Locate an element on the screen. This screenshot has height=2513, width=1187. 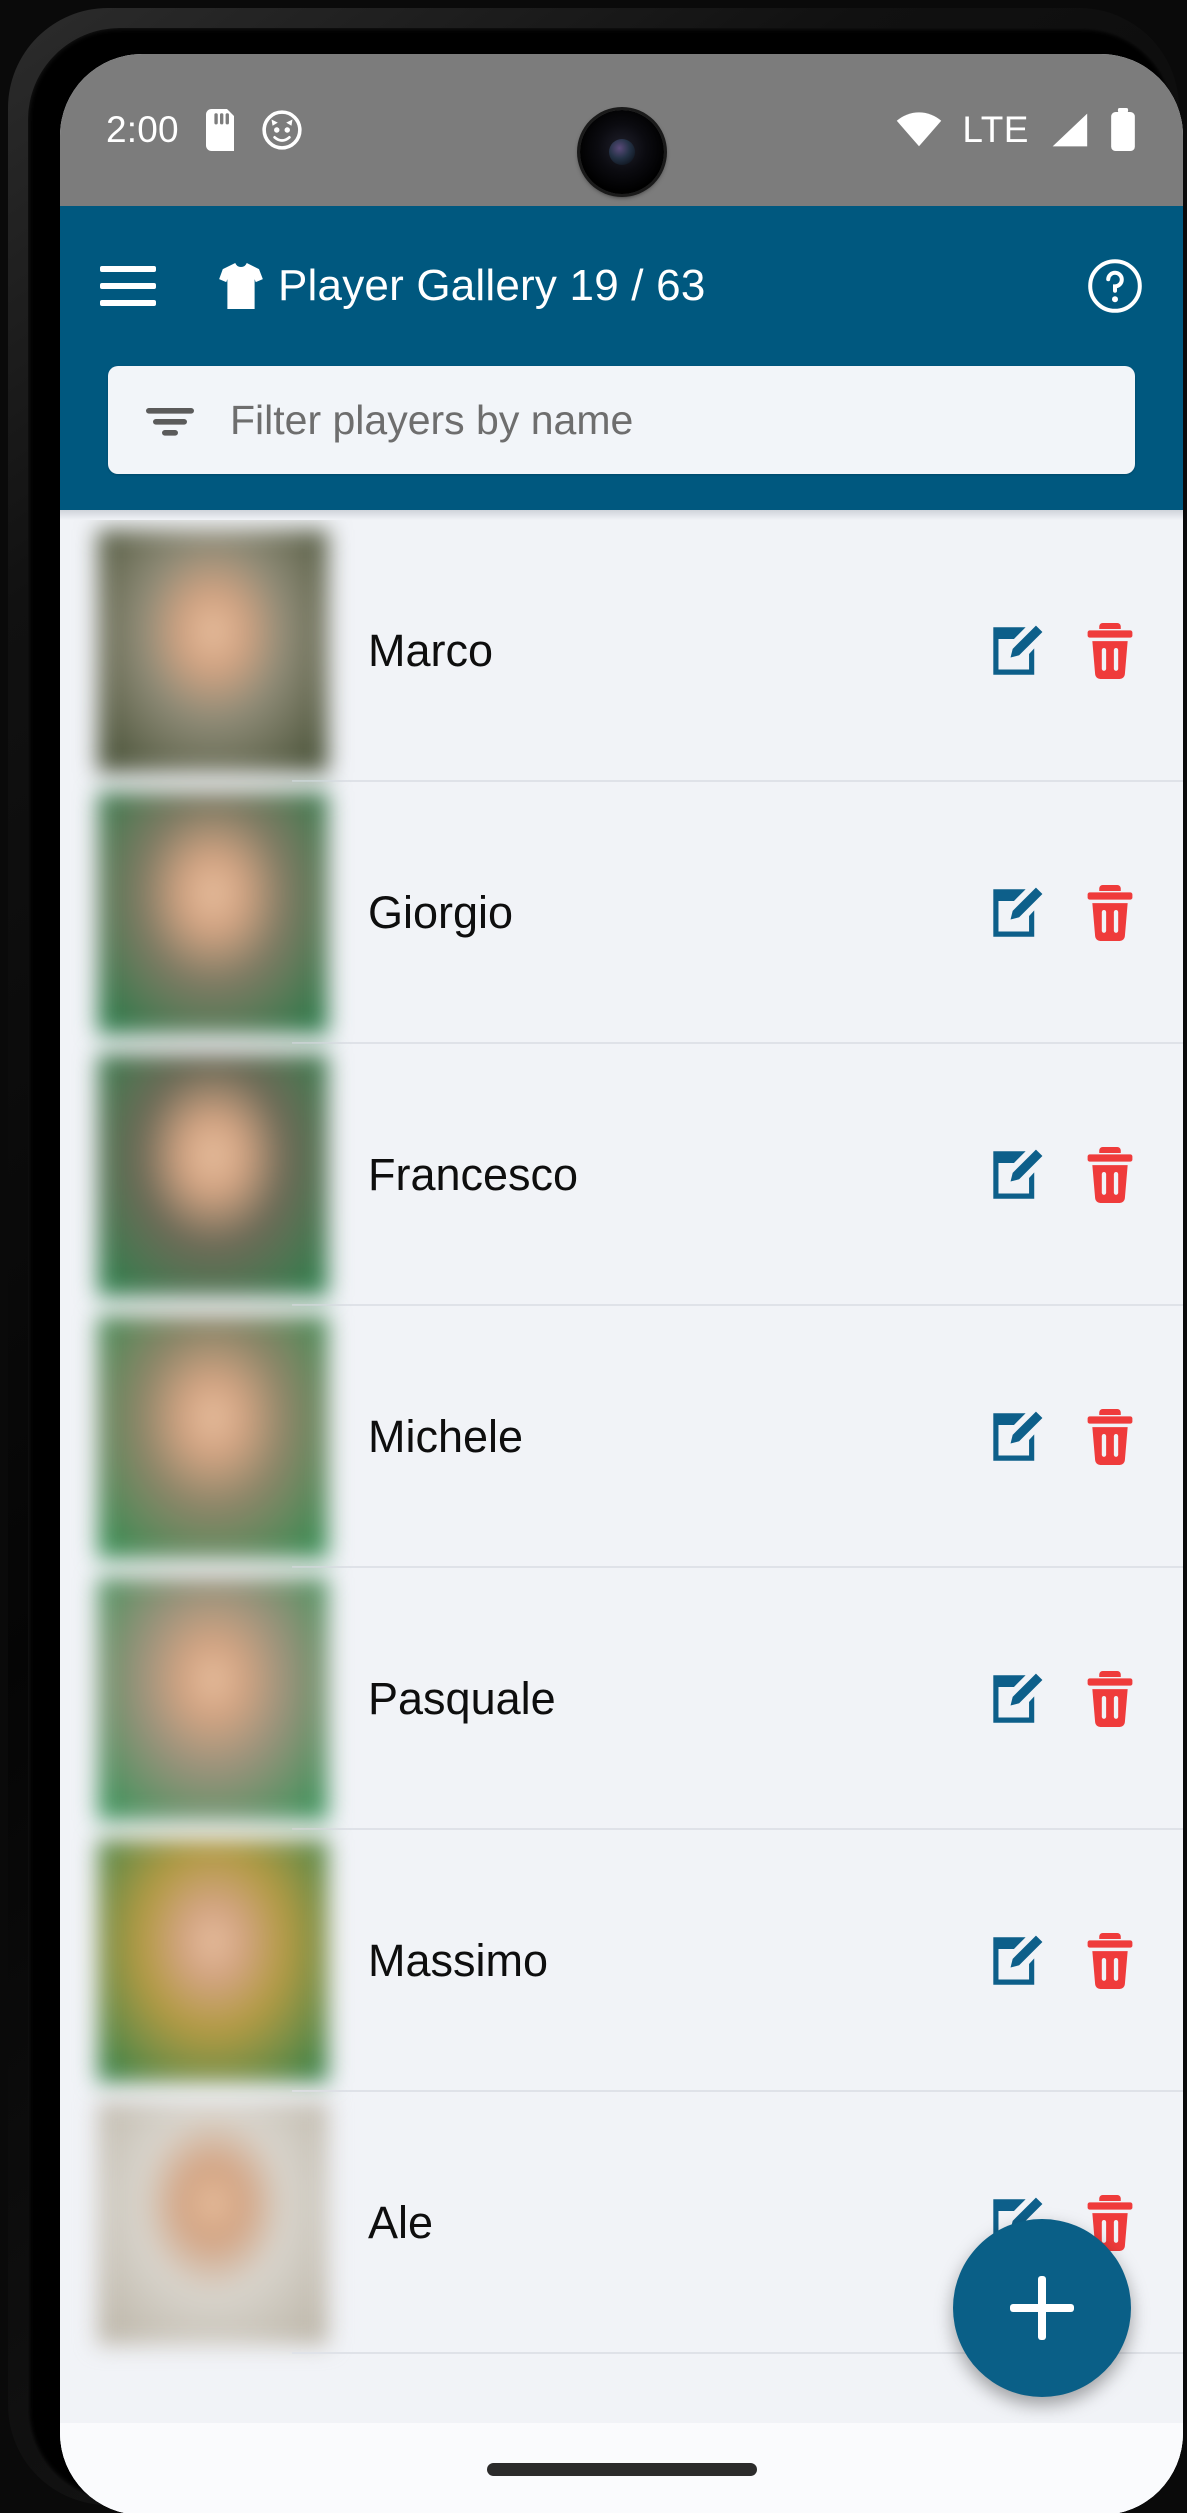
player-name: Marco is located at coordinates (431, 650).